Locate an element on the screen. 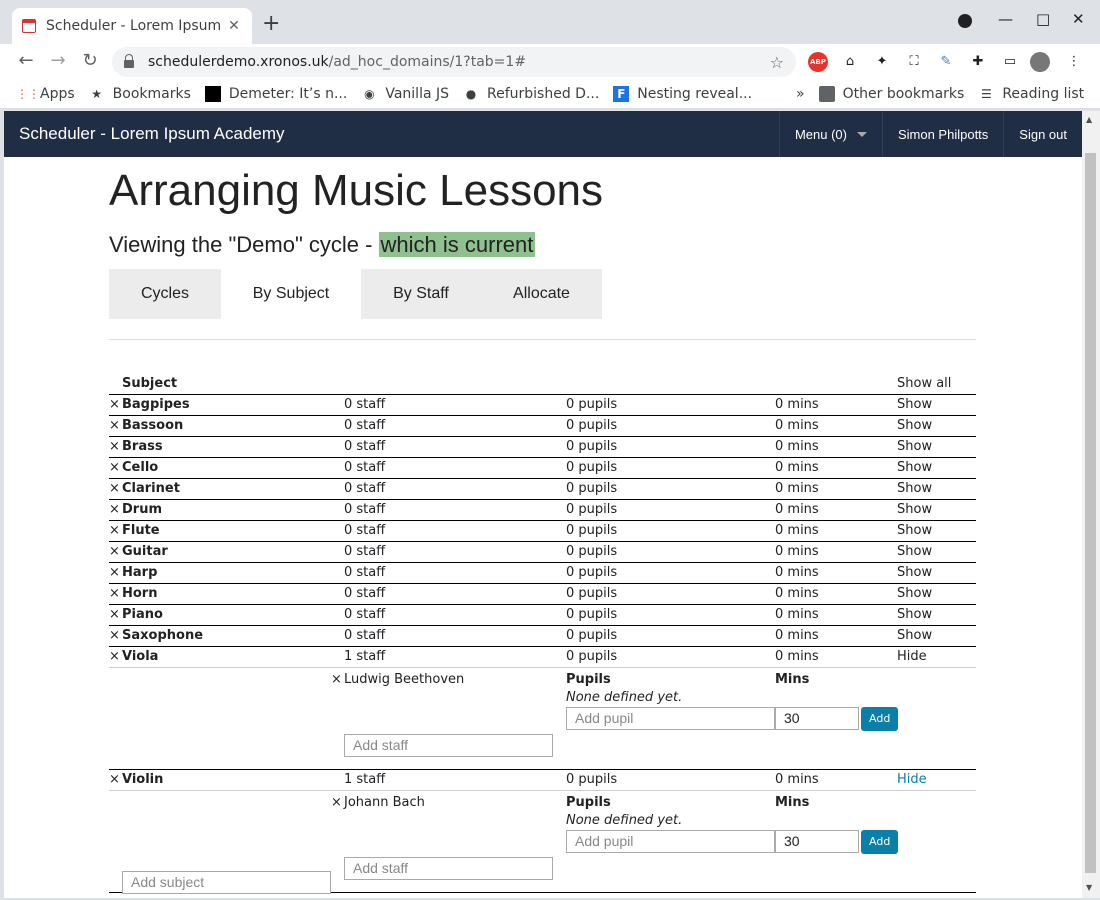 This screenshot has height=900, width=1100. back-arrow-icon: ← is located at coordinates (26, 62).